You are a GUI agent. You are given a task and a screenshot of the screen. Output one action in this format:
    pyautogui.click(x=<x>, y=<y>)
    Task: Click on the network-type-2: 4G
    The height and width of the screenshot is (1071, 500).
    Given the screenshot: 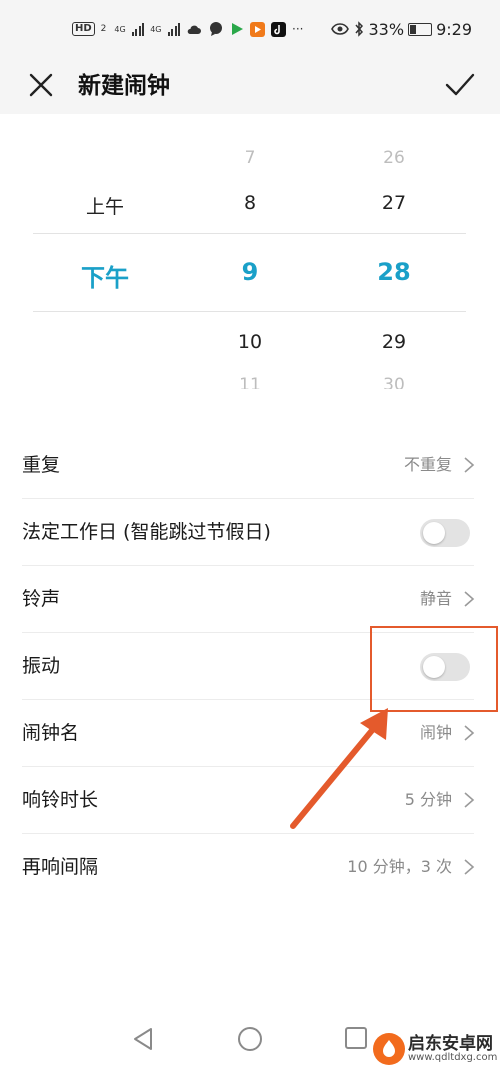 What is the action you would take?
    pyautogui.click(x=156, y=29)
    